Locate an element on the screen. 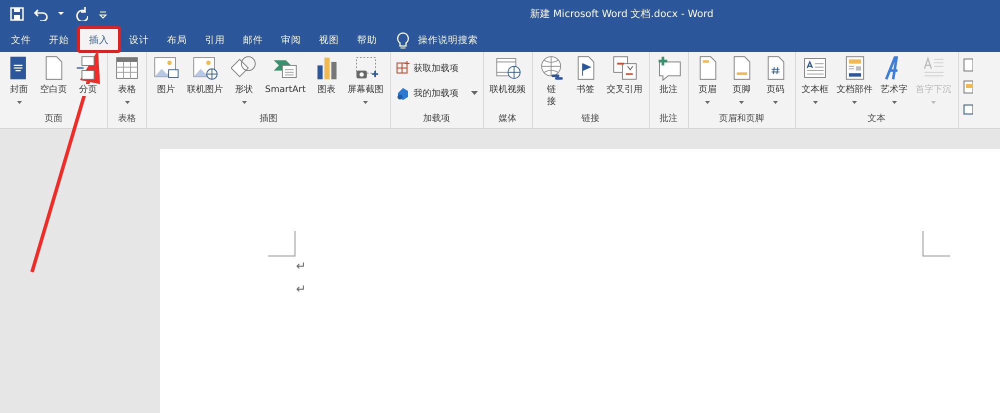  ribbon-button: 页眉 is located at coordinates (707, 82).